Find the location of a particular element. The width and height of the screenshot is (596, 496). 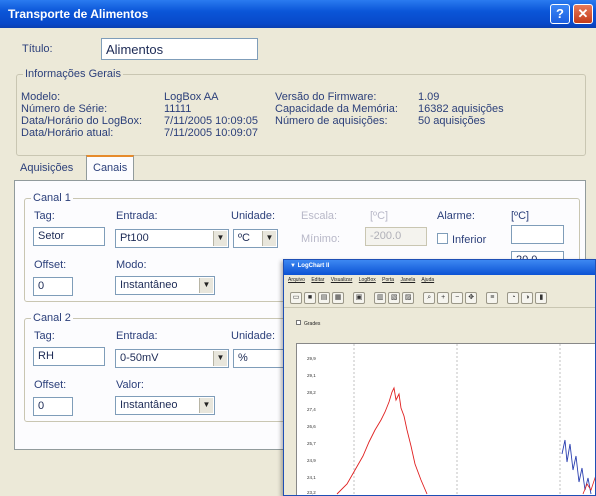

ytick-label: 23,2 is located at coordinates (311, 492).